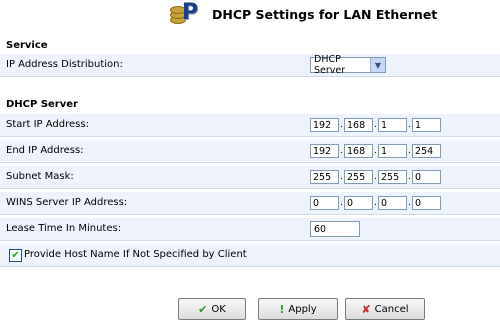  Describe the element at coordinates (330, 65) in the screenshot. I see `ip-distribution-value: DHCP Server` at that location.